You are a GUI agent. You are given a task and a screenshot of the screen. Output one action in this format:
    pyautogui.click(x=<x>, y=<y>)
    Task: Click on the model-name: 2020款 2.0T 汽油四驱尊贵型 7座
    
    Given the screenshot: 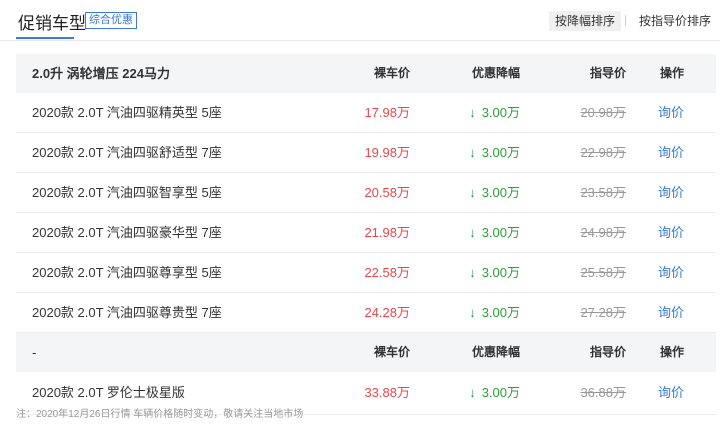 What is the action you would take?
    pyautogui.click(x=127, y=312)
    